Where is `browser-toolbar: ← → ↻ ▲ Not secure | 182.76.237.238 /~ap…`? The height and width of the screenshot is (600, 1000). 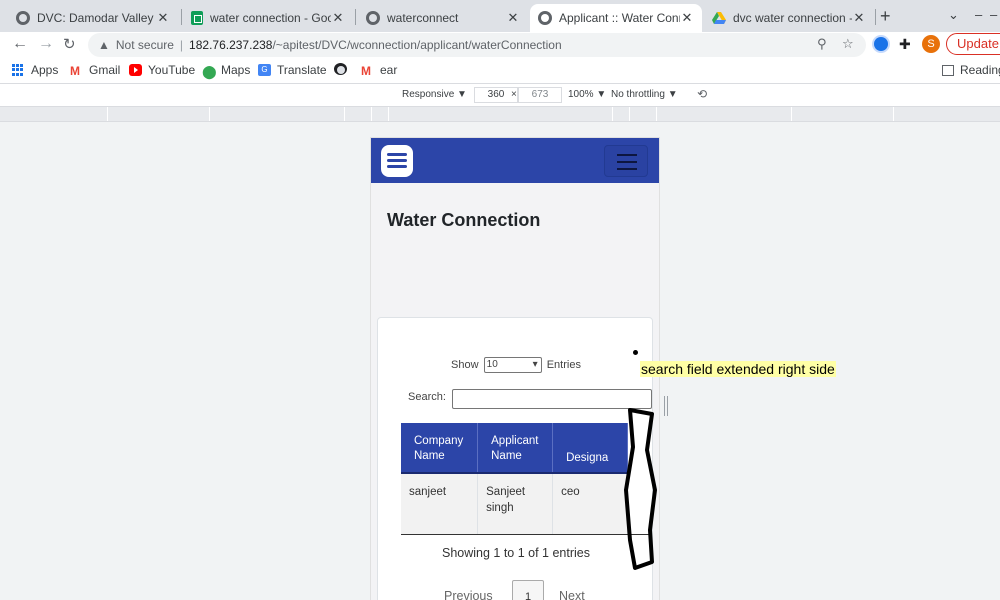
browser-toolbar: ← → ↻ ▲ Not secure | 182.76.237.238 /~ap… is located at coordinates (500, 45).